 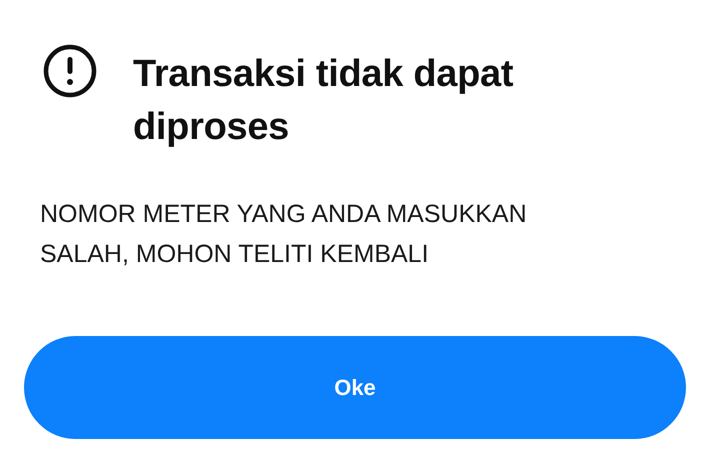 What do you see at coordinates (323, 101) in the screenshot?
I see `dialog-title: Transaksi tidak dapat diproses` at bounding box center [323, 101].